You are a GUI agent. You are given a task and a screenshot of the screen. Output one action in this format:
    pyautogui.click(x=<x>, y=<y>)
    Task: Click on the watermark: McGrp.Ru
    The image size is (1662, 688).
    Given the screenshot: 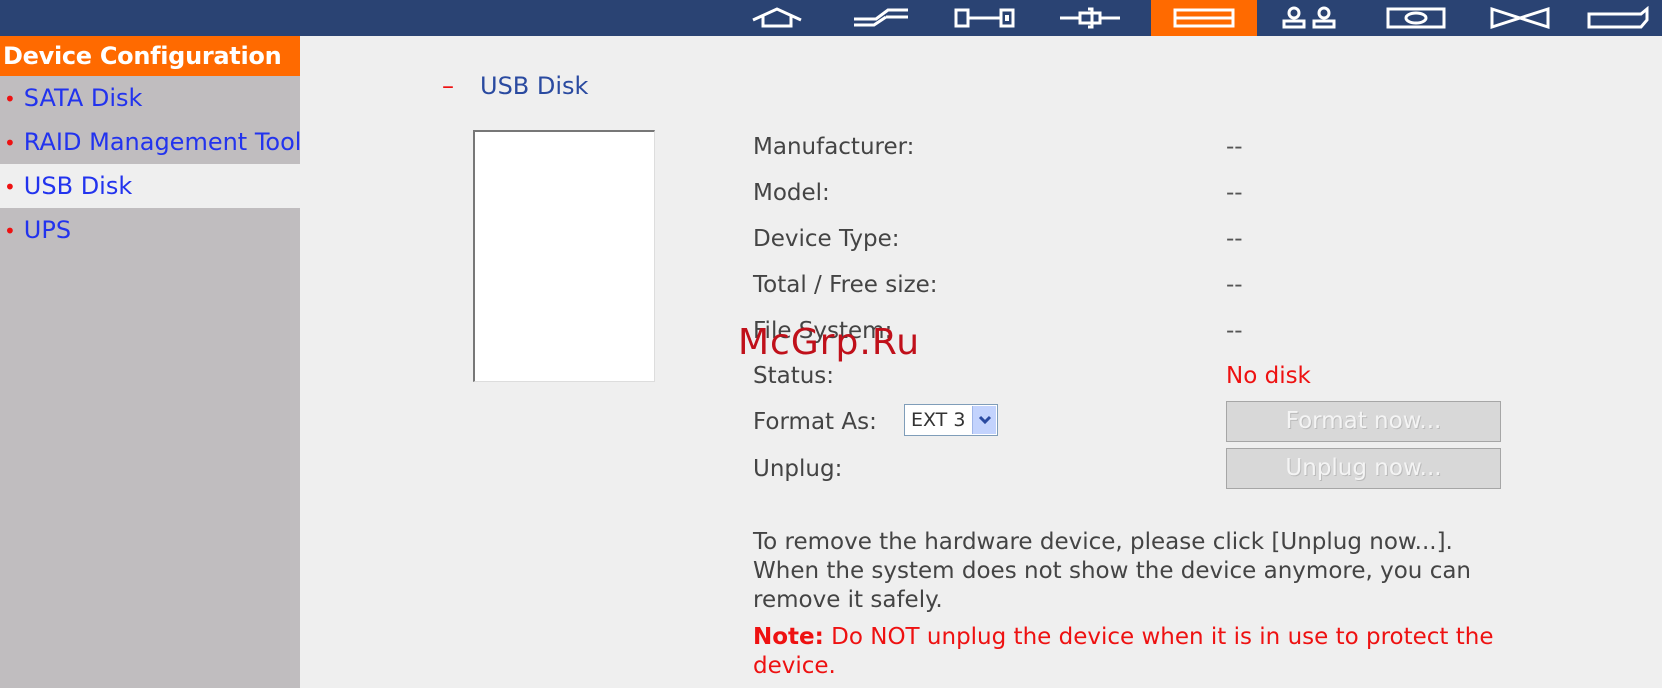 What is the action you would take?
    pyautogui.click(x=829, y=342)
    